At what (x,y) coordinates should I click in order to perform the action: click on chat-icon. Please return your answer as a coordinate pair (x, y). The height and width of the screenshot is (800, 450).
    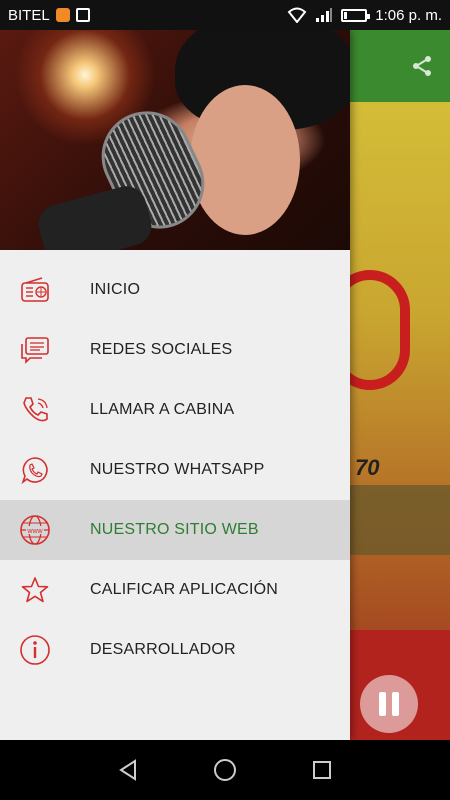
    Looking at the image, I should click on (35, 350).